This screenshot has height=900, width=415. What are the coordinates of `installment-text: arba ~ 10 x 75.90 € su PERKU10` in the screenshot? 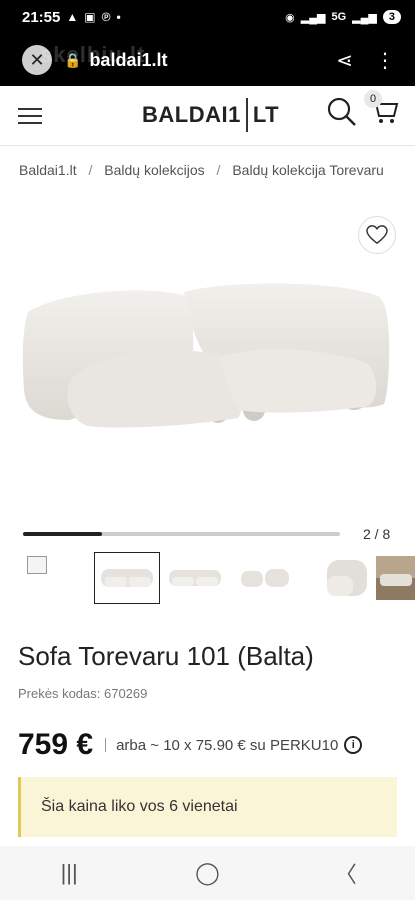 It's located at (227, 745).